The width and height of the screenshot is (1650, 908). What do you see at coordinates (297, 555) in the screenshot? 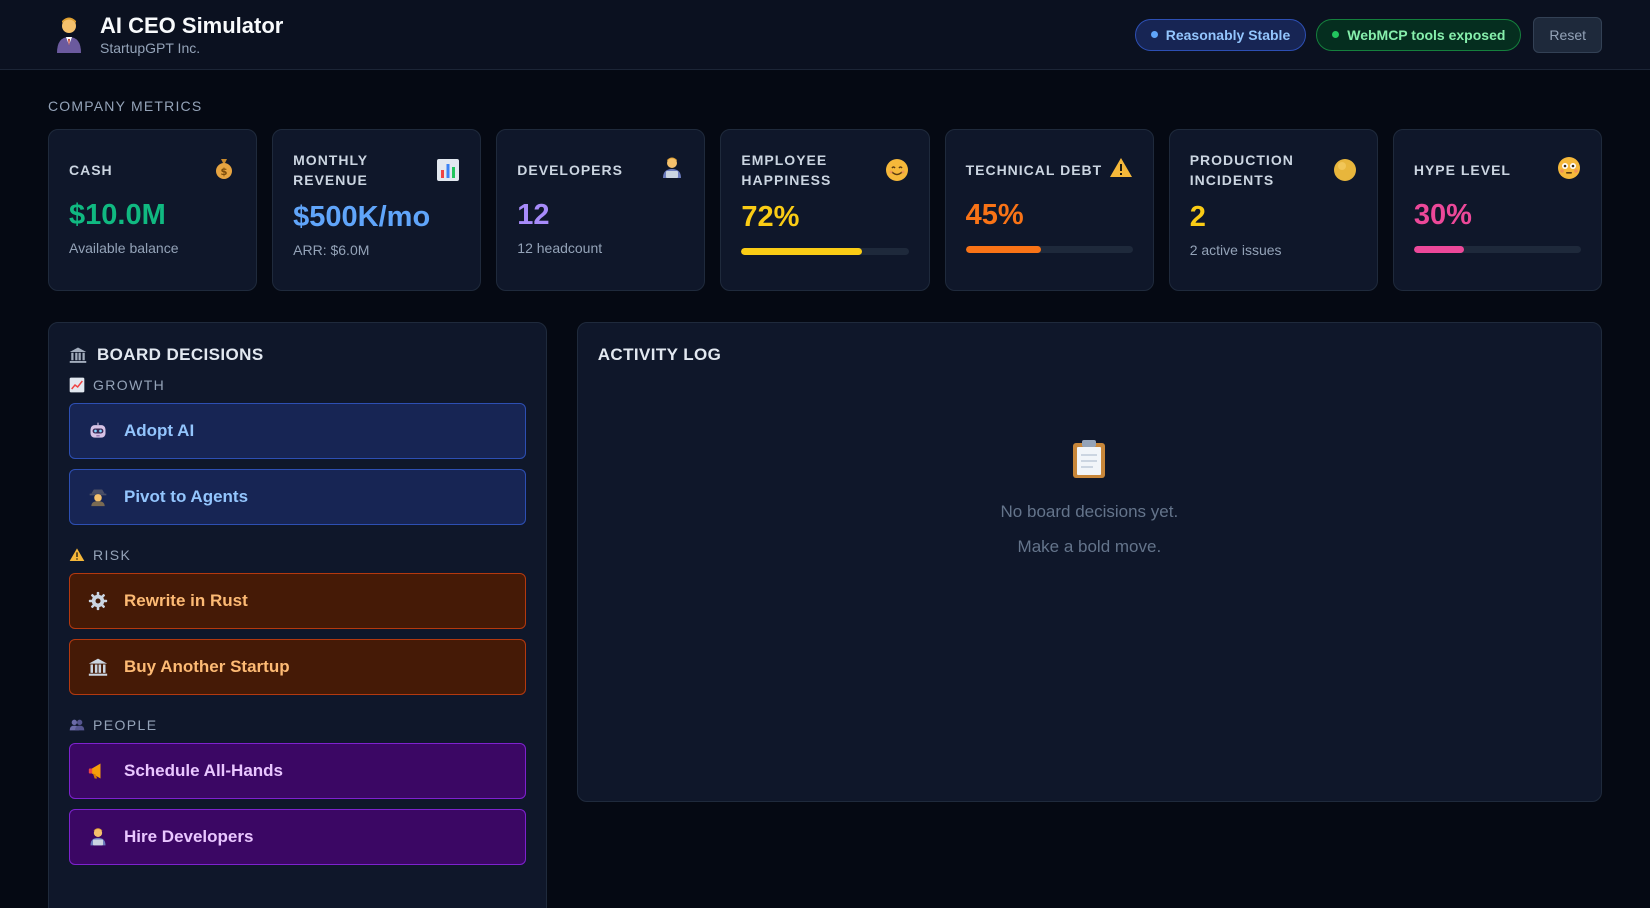
I see `group-risk-title: RISK` at bounding box center [297, 555].